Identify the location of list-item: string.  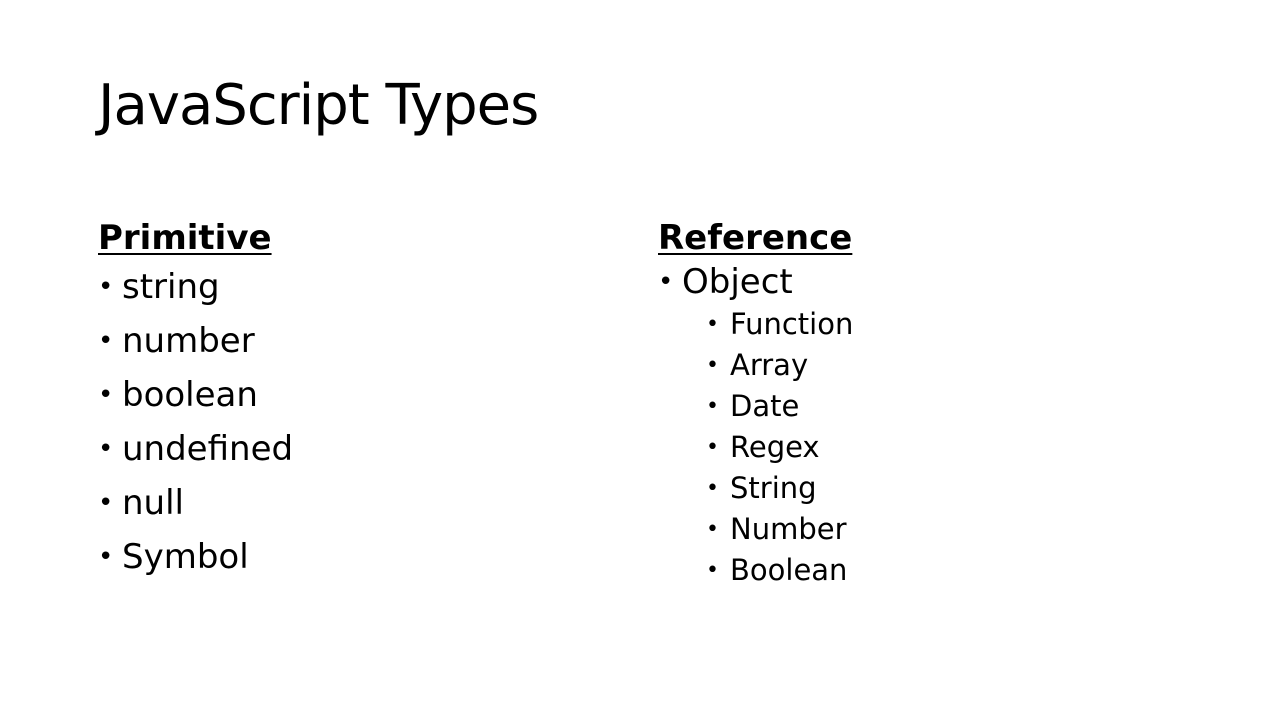
(195, 287).